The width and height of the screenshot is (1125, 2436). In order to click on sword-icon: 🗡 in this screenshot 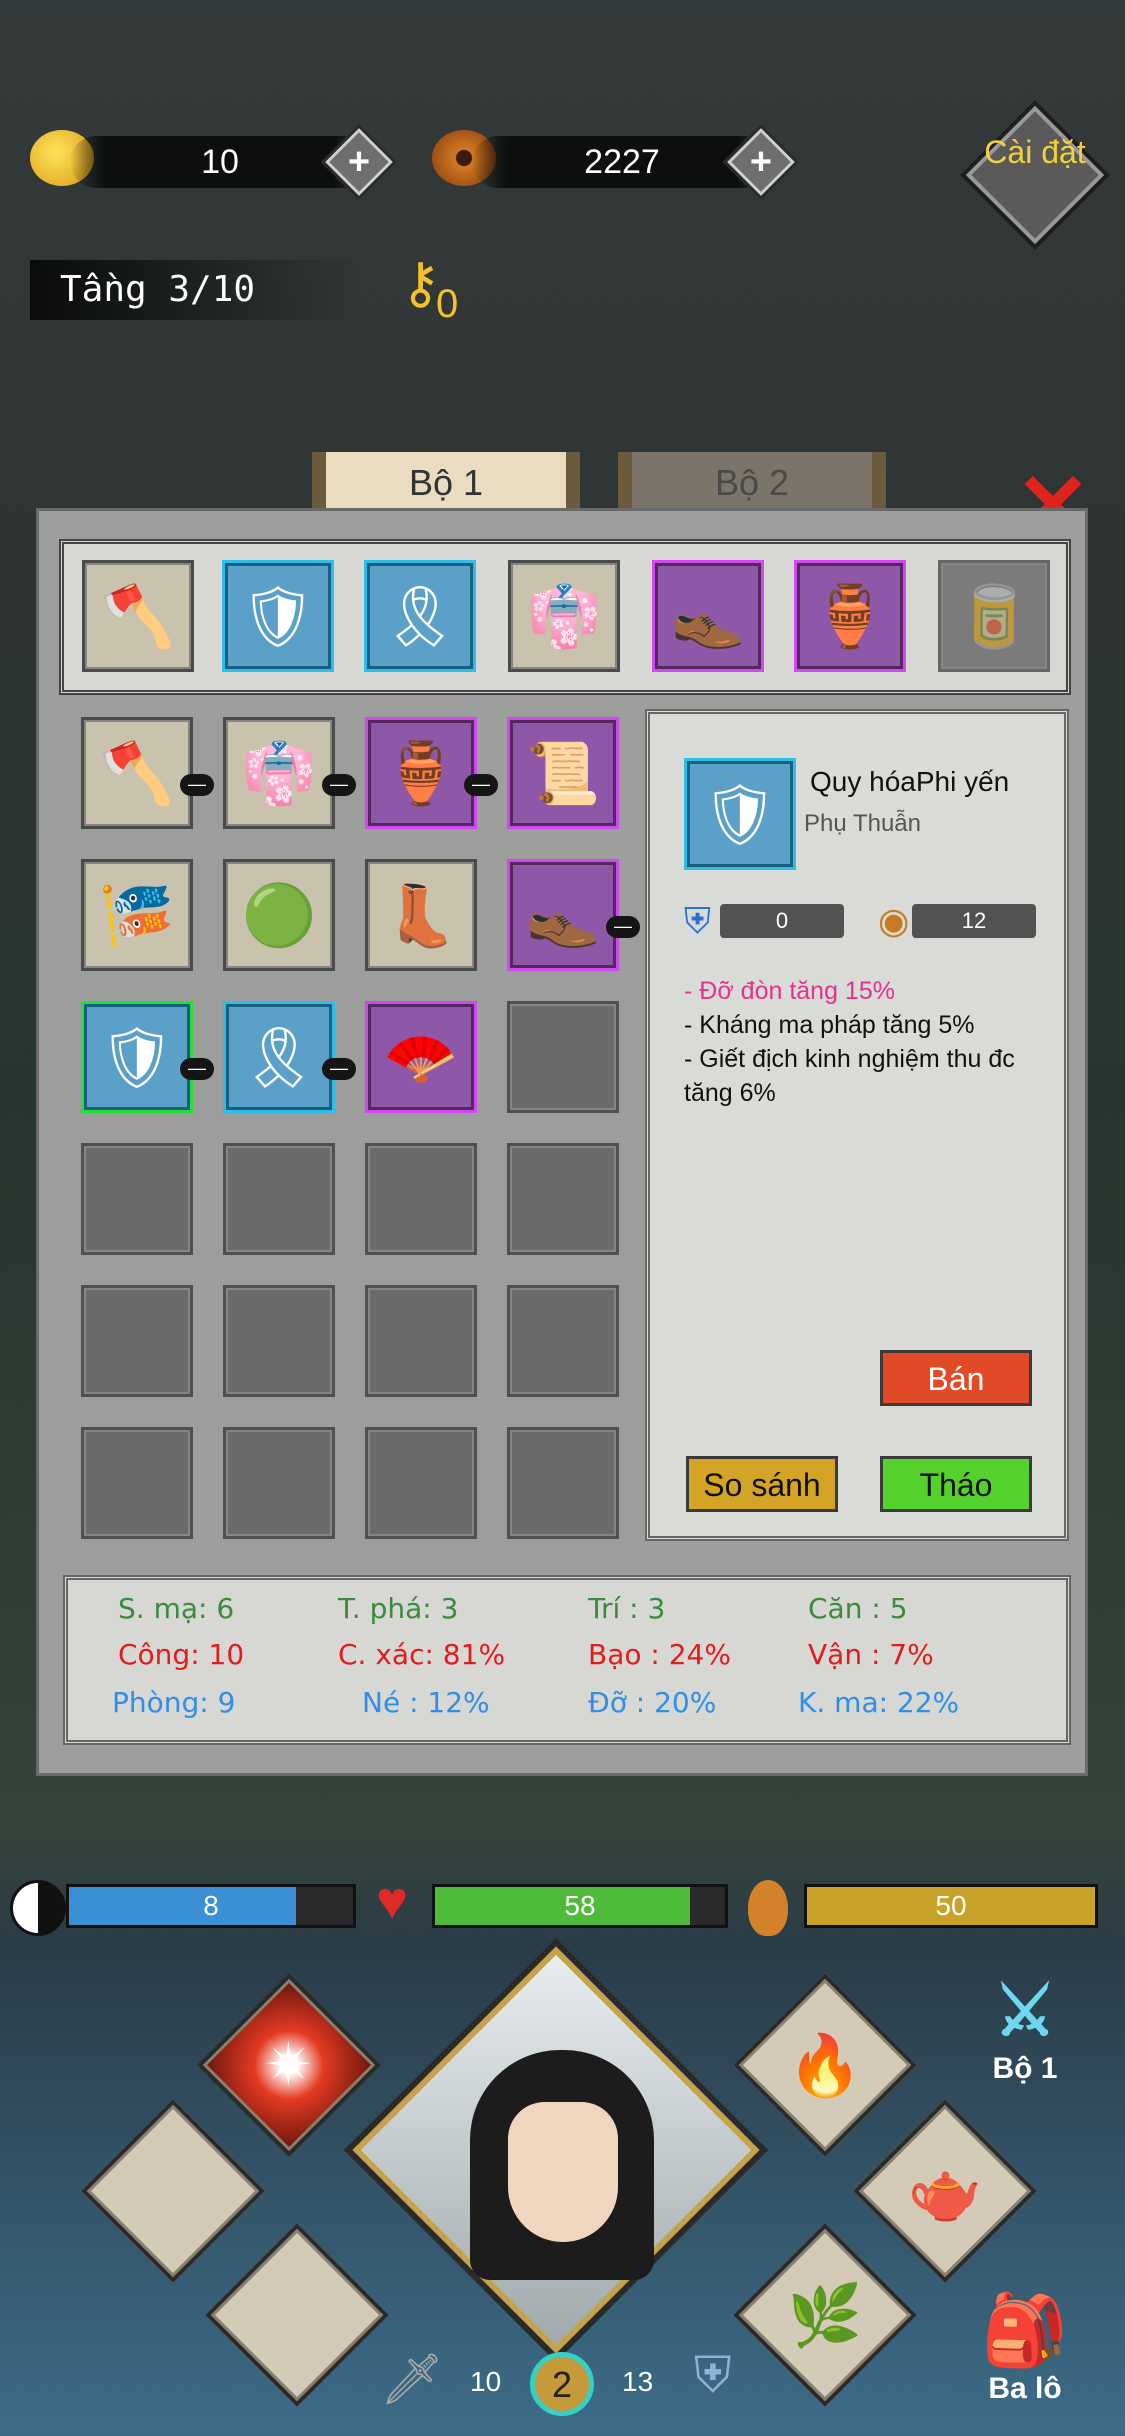, I will do `click(412, 2379)`.